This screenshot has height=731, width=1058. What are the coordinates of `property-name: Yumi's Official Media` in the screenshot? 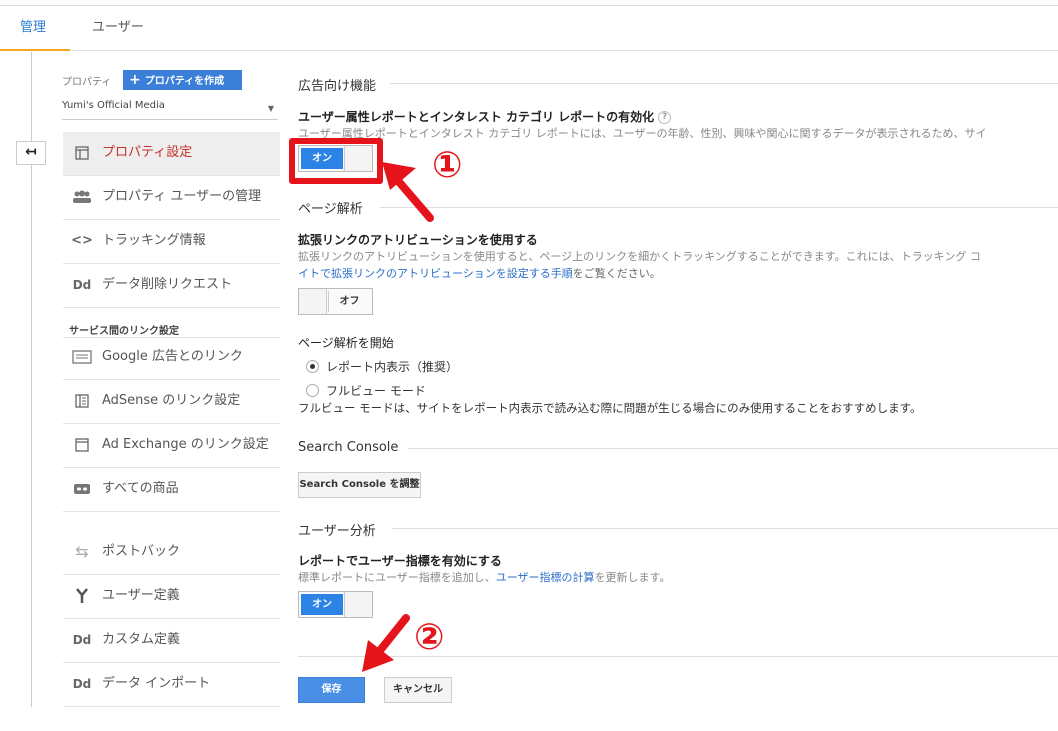 It's located at (113, 105).